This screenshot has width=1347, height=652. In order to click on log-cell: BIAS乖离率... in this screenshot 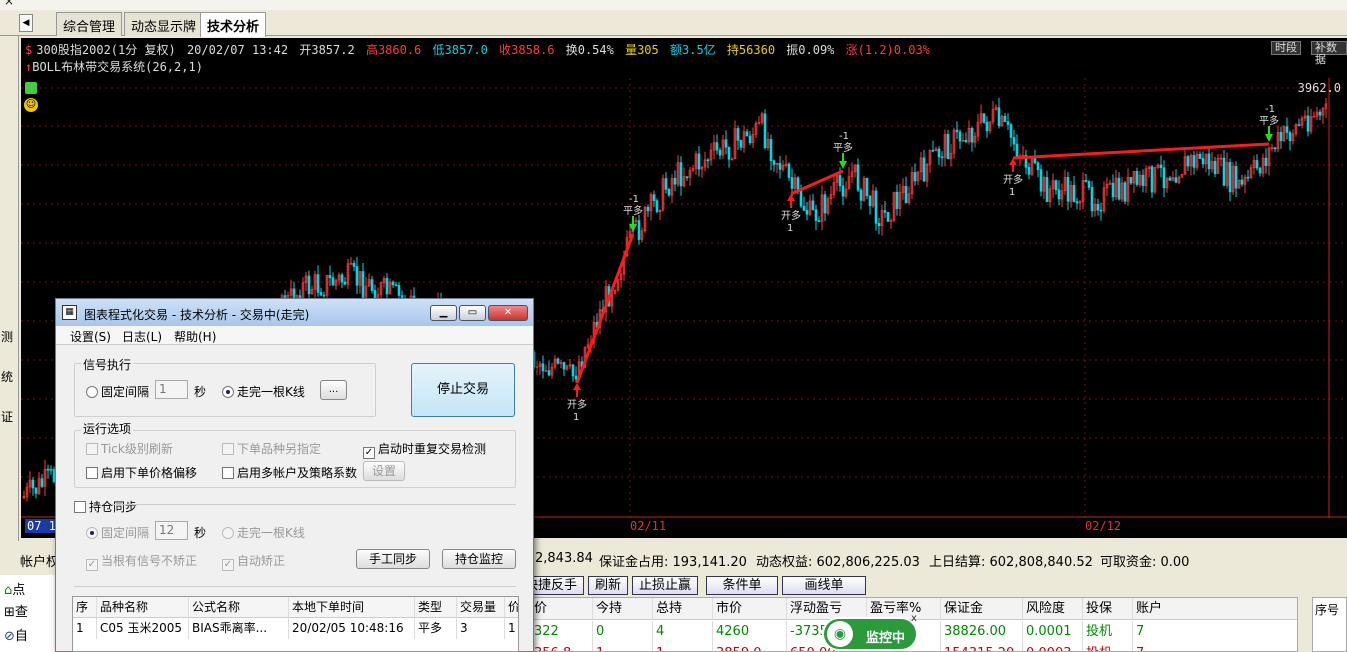, I will do `click(239, 628)`.